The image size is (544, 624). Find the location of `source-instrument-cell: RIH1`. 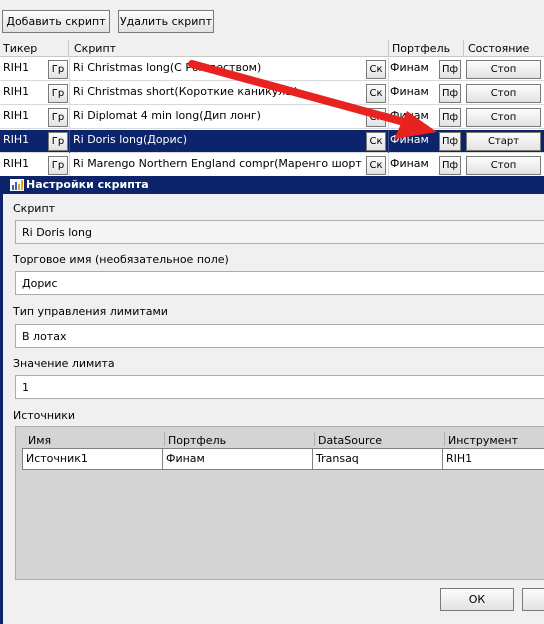

source-instrument-cell: RIH1 is located at coordinates (459, 458).